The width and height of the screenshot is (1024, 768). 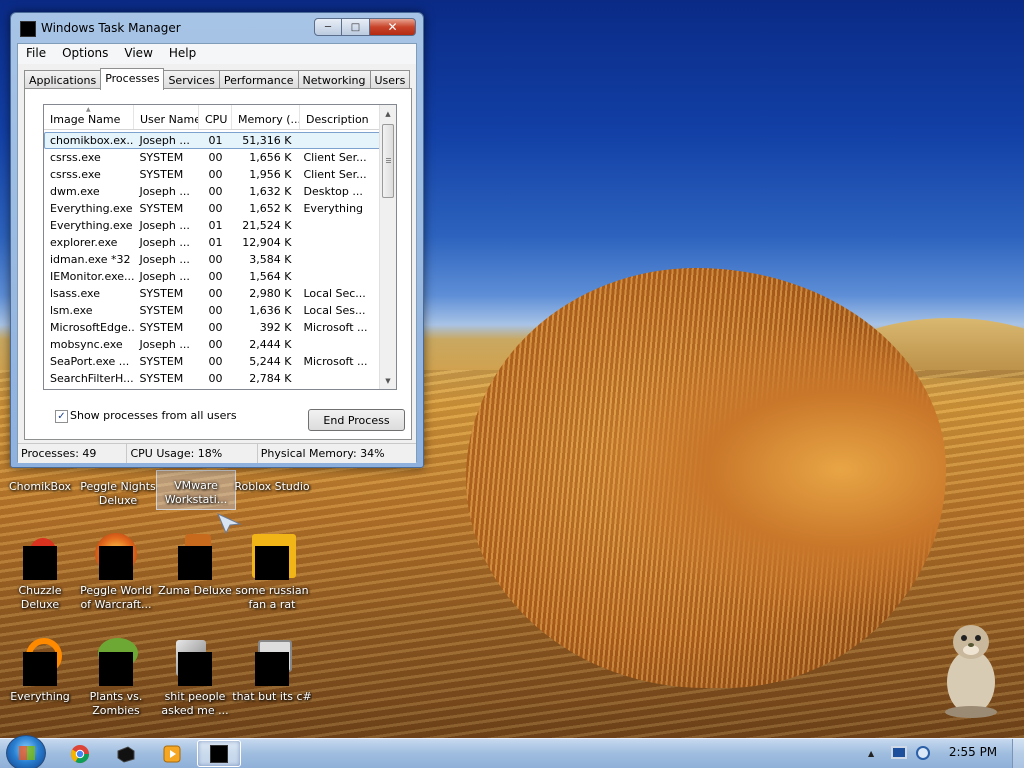 What do you see at coordinates (126, 753) in the screenshot?
I see `taskbar-app-button` at bounding box center [126, 753].